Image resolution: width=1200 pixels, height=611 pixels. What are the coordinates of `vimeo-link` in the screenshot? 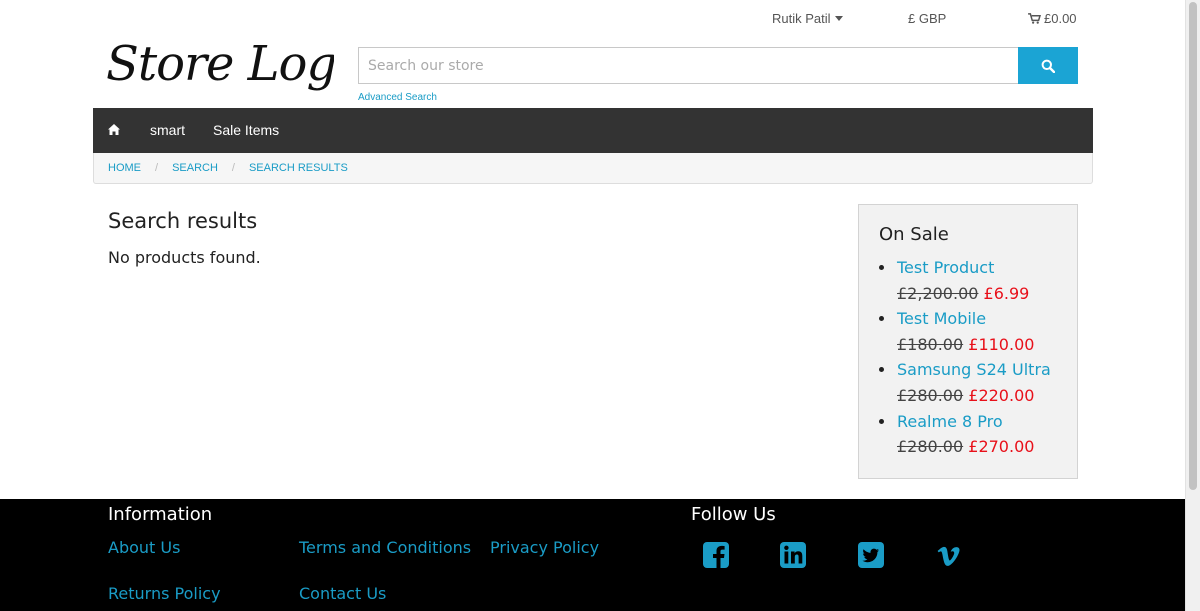 It's located at (948, 555).